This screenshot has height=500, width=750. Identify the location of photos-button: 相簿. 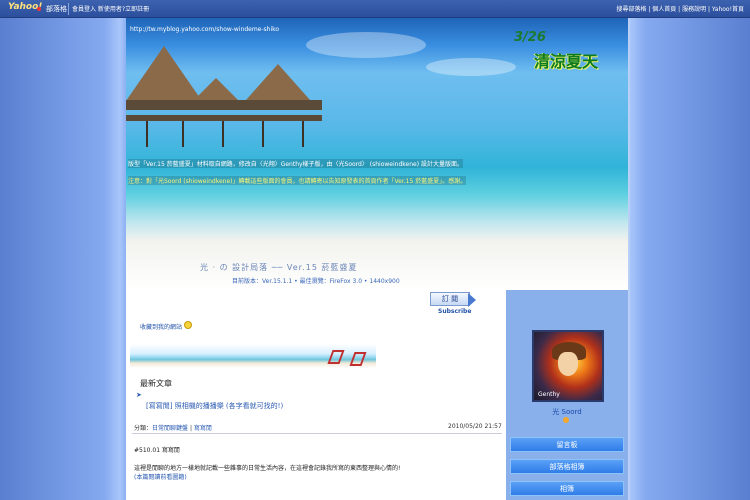
(567, 488).